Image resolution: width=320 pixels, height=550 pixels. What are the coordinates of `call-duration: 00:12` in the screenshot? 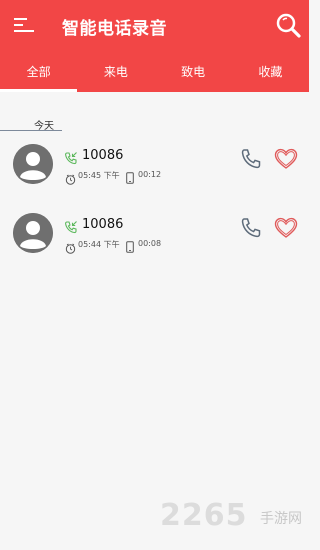 It's located at (150, 174).